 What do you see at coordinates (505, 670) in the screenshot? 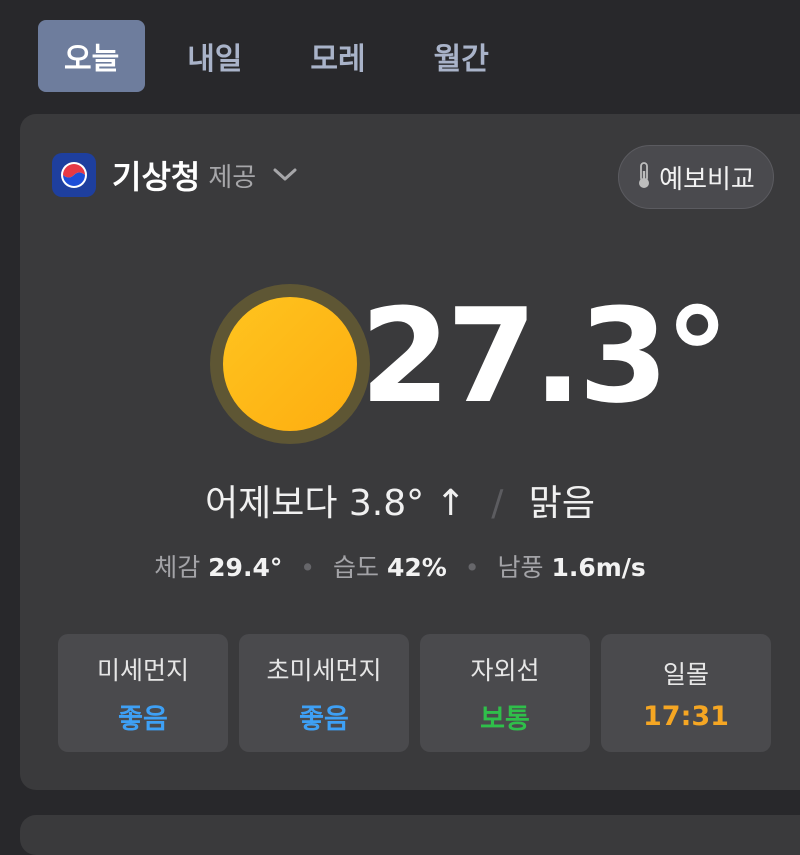
I see `tile-label: 자외선` at bounding box center [505, 670].